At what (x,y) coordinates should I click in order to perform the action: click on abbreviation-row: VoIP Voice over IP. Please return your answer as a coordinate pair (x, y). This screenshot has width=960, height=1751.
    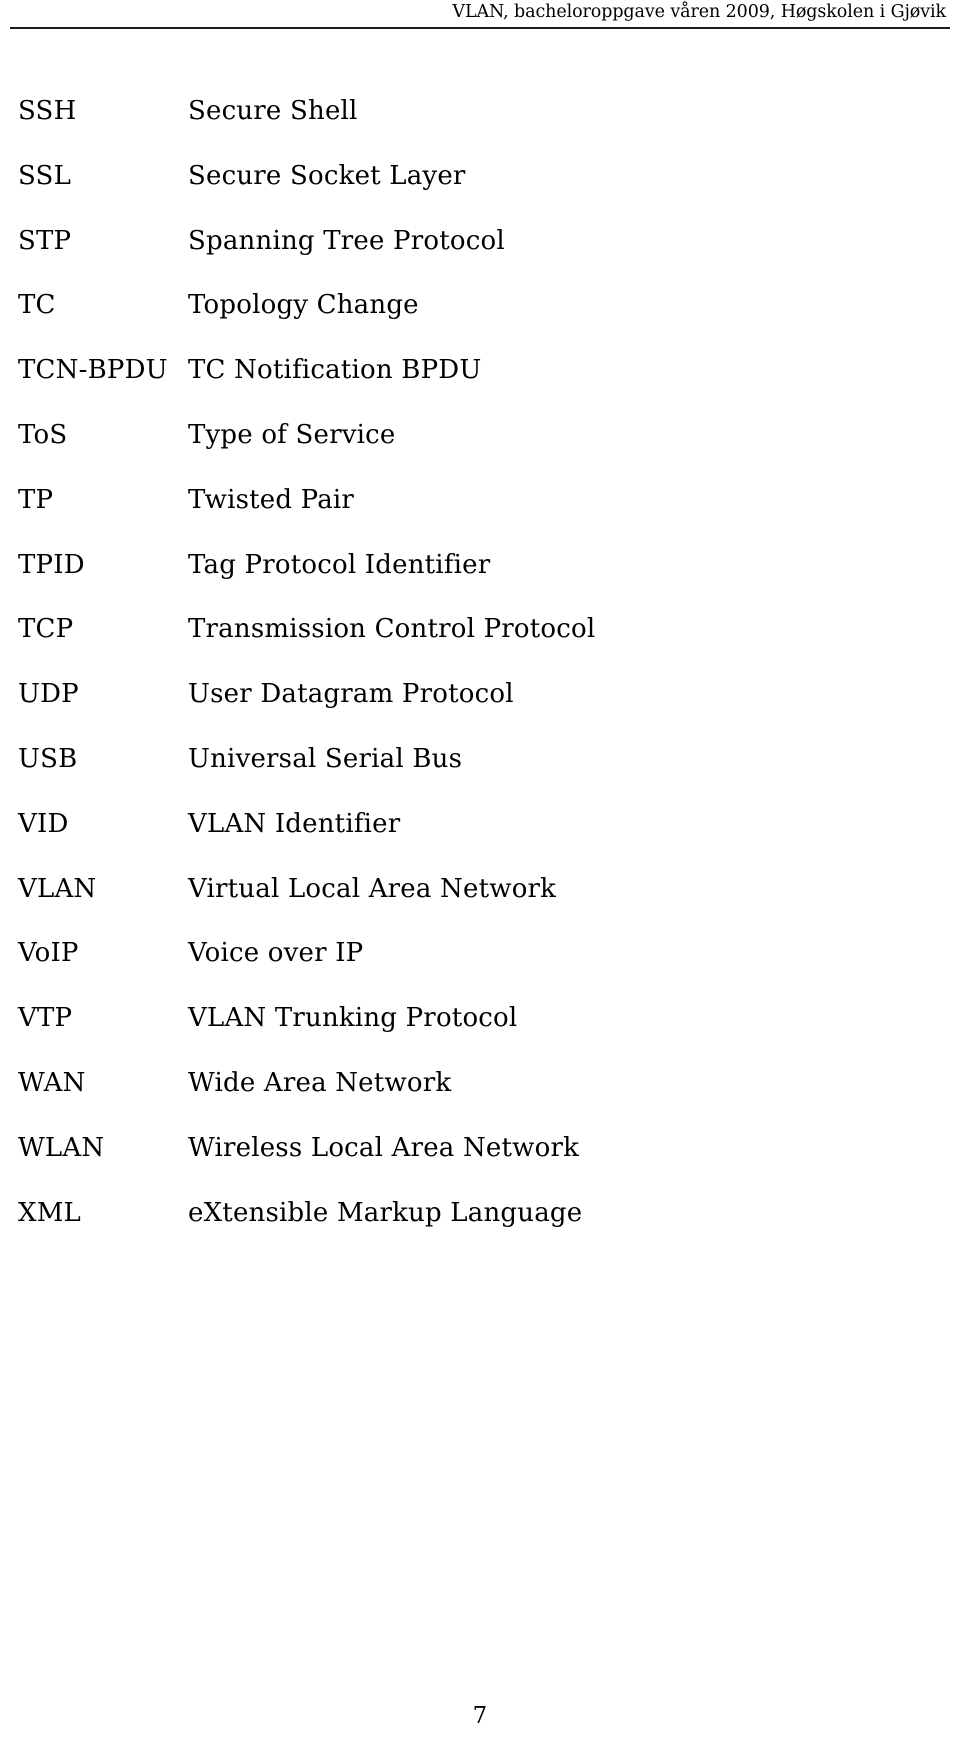
    Looking at the image, I should click on (480, 970).